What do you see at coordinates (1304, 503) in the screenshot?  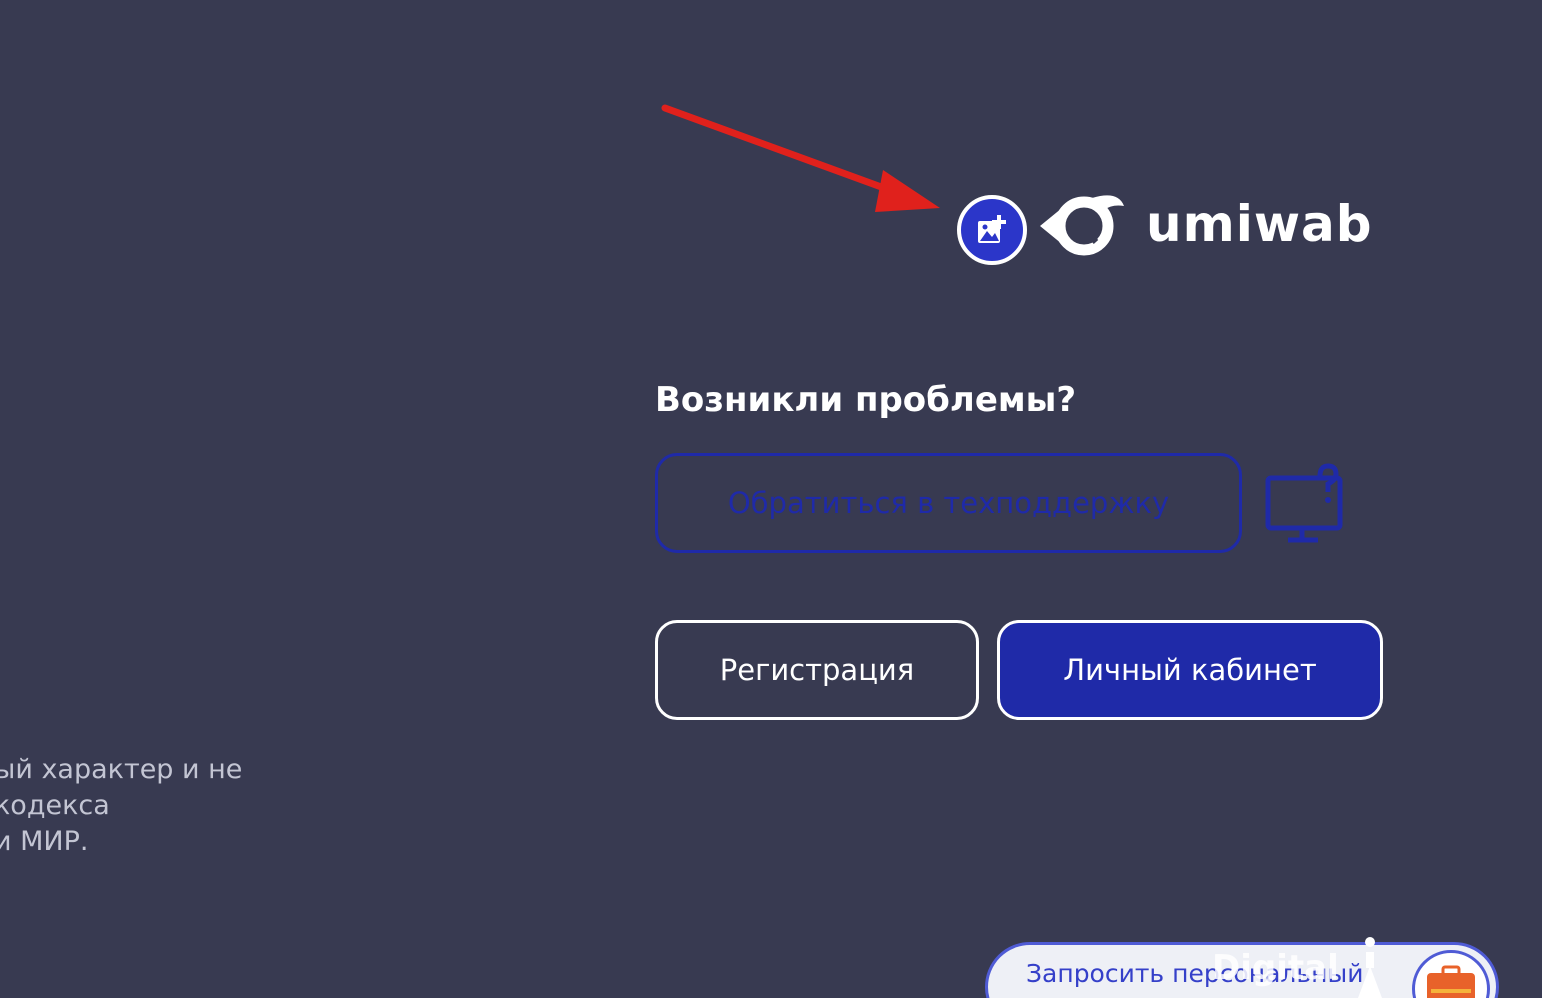 I see `monitor-question-icon` at bounding box center [1304, 503].